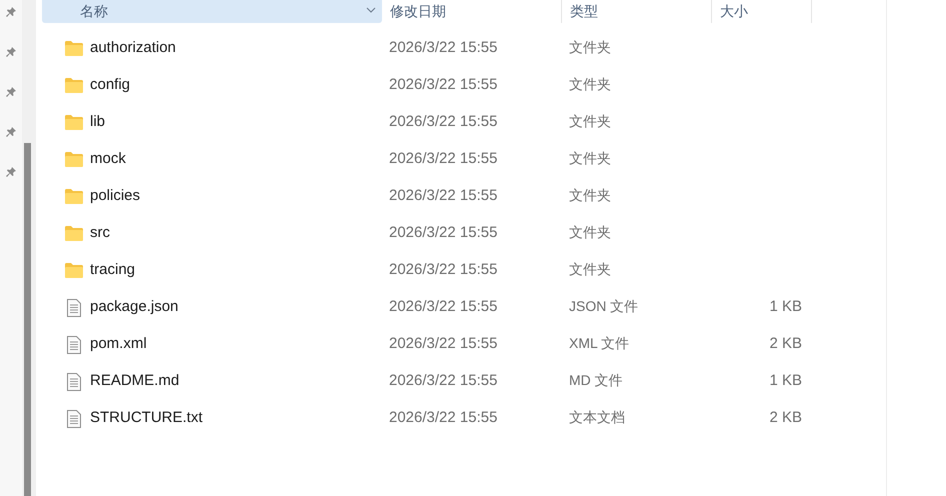 The width and height of the screenshot is (946, 496). Describe the element at coordinates (146, 418) in the screenshot. I see `file-name: STRUCTURE.txt` at that location.